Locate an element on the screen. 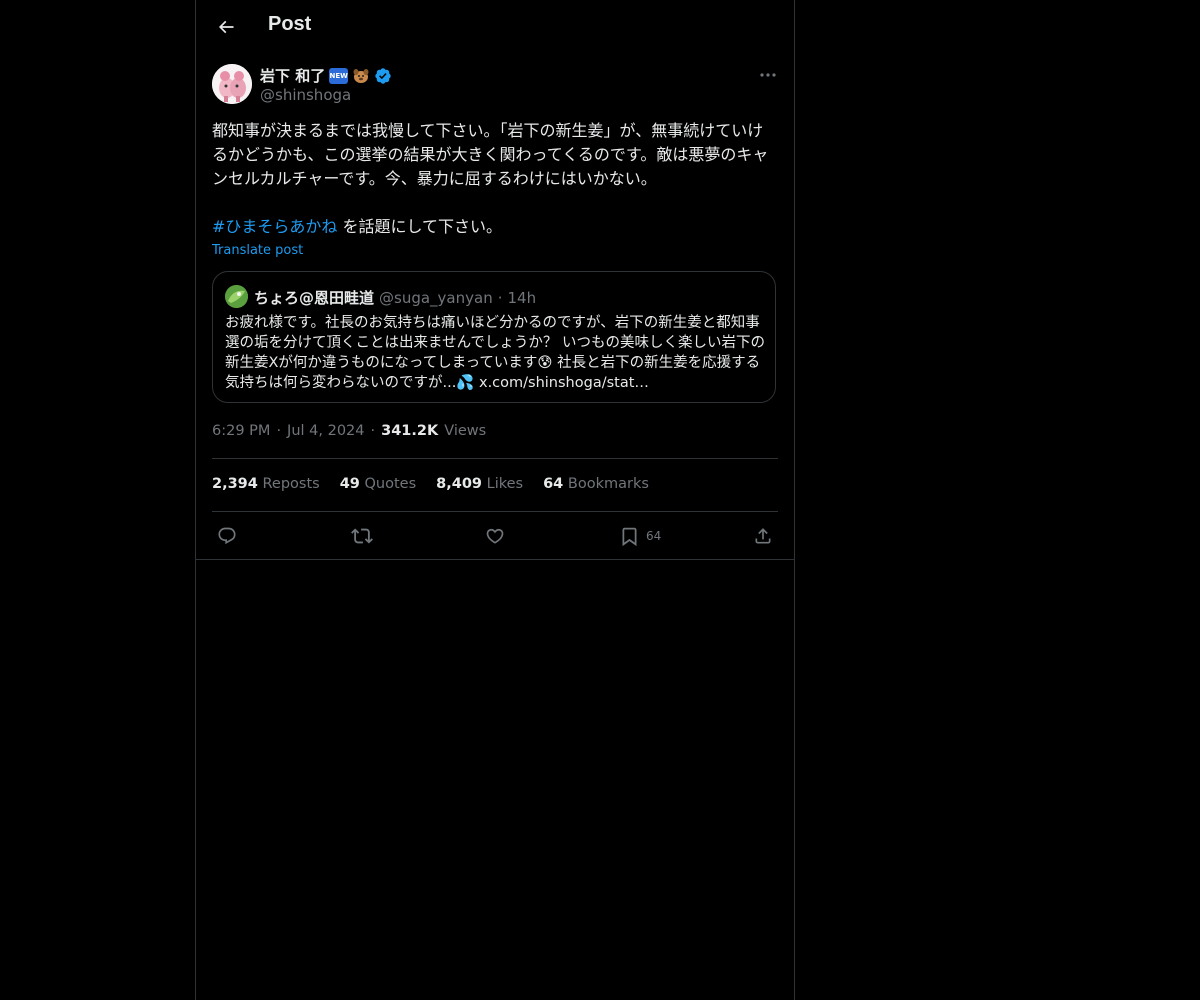 The width and height of the screenshot is (1200, 1000). author-name: 岩下 和了 is located at coordinates (292, 75).